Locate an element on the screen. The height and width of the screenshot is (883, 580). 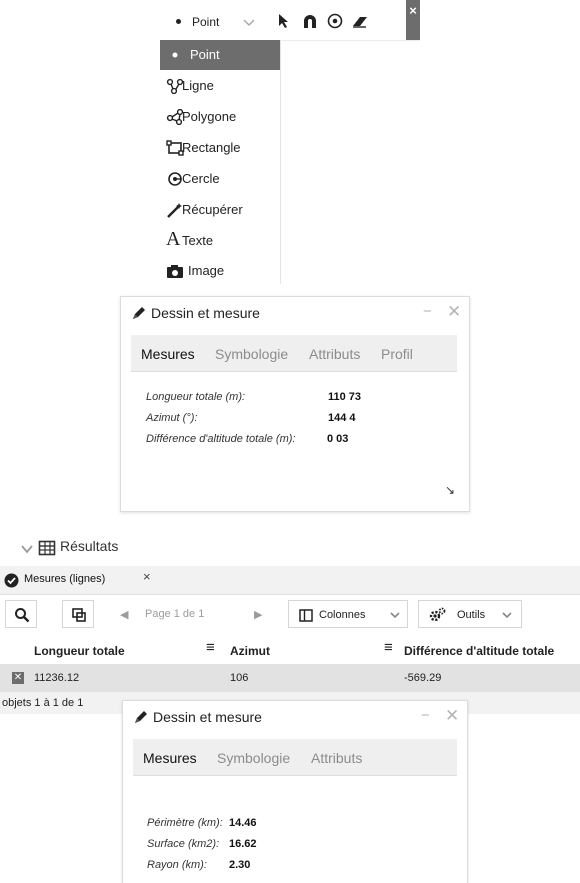
row-remove-icon: ✕ is located at coordinates (18, 678).